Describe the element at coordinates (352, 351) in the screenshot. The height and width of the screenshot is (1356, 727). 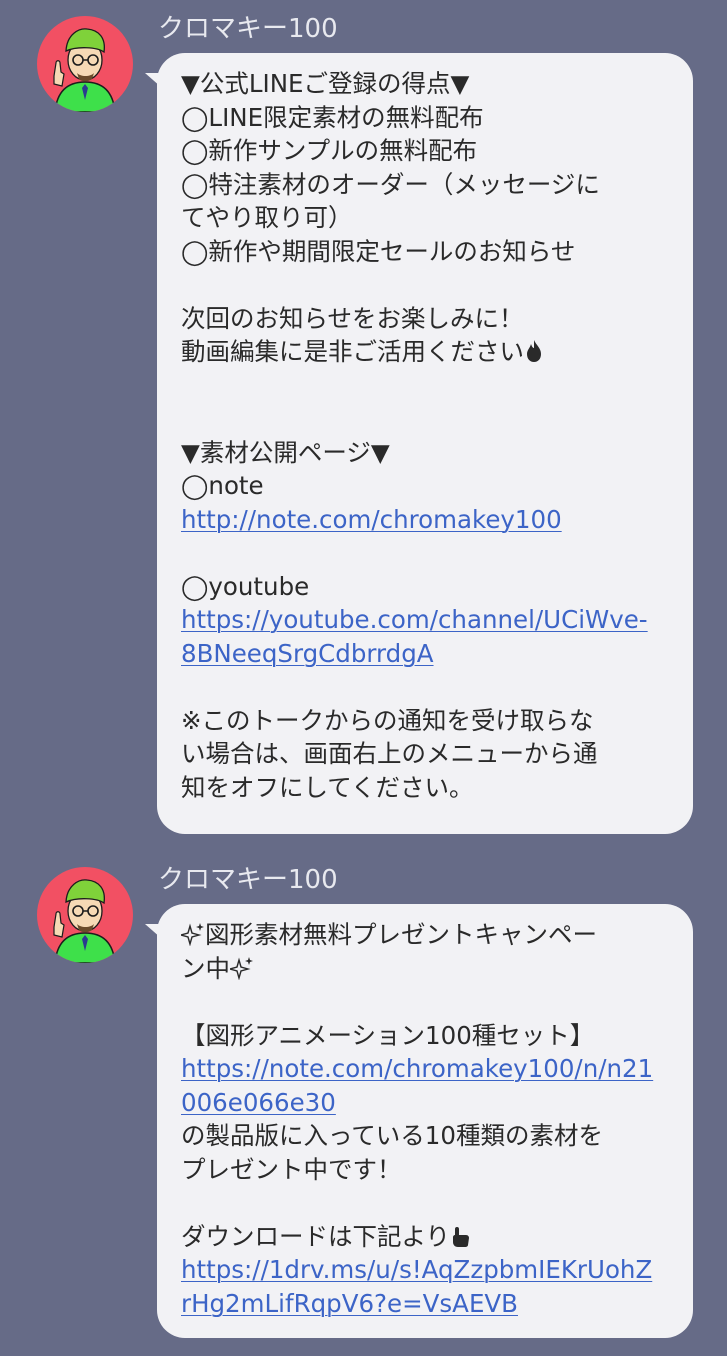
I see `message-text: 動画編集に是非ご活用ください` at that location.